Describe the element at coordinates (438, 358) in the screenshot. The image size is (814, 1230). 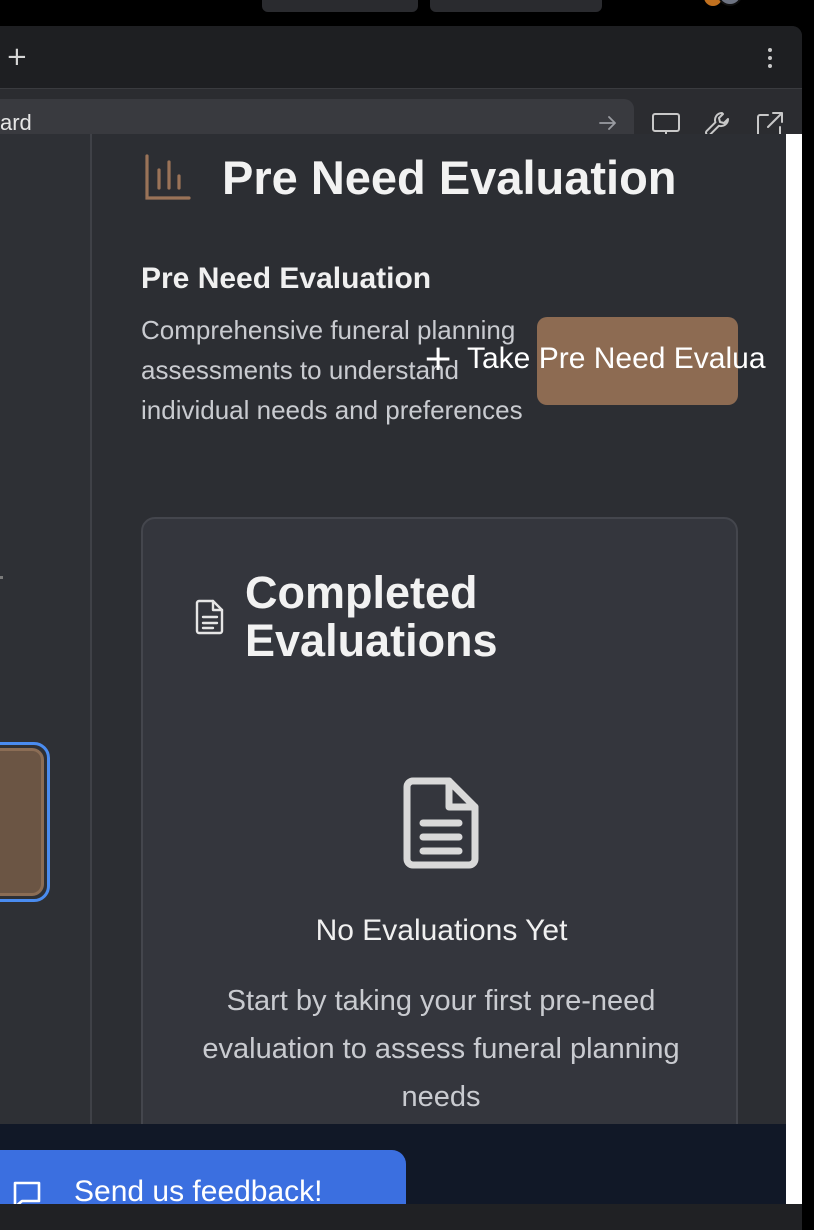
I see `plus-icon: +` at that location.